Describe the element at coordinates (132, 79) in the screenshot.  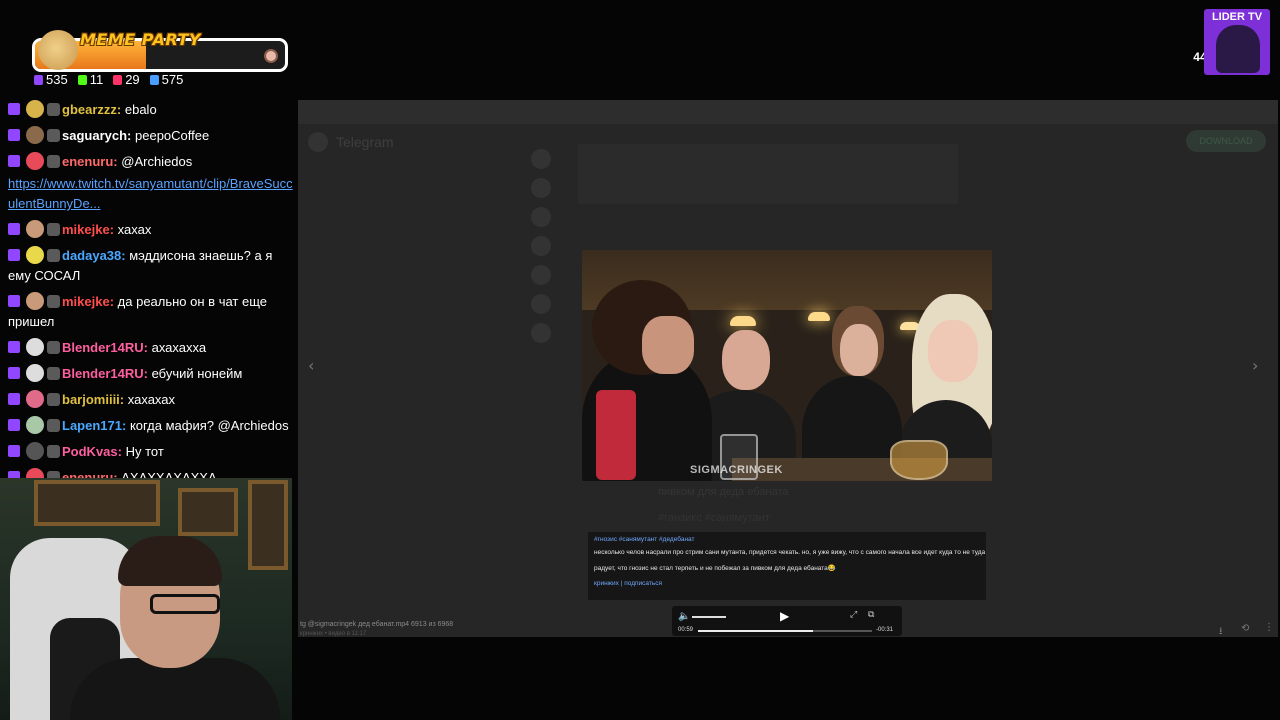
I see `stat-value: 29` at that location.